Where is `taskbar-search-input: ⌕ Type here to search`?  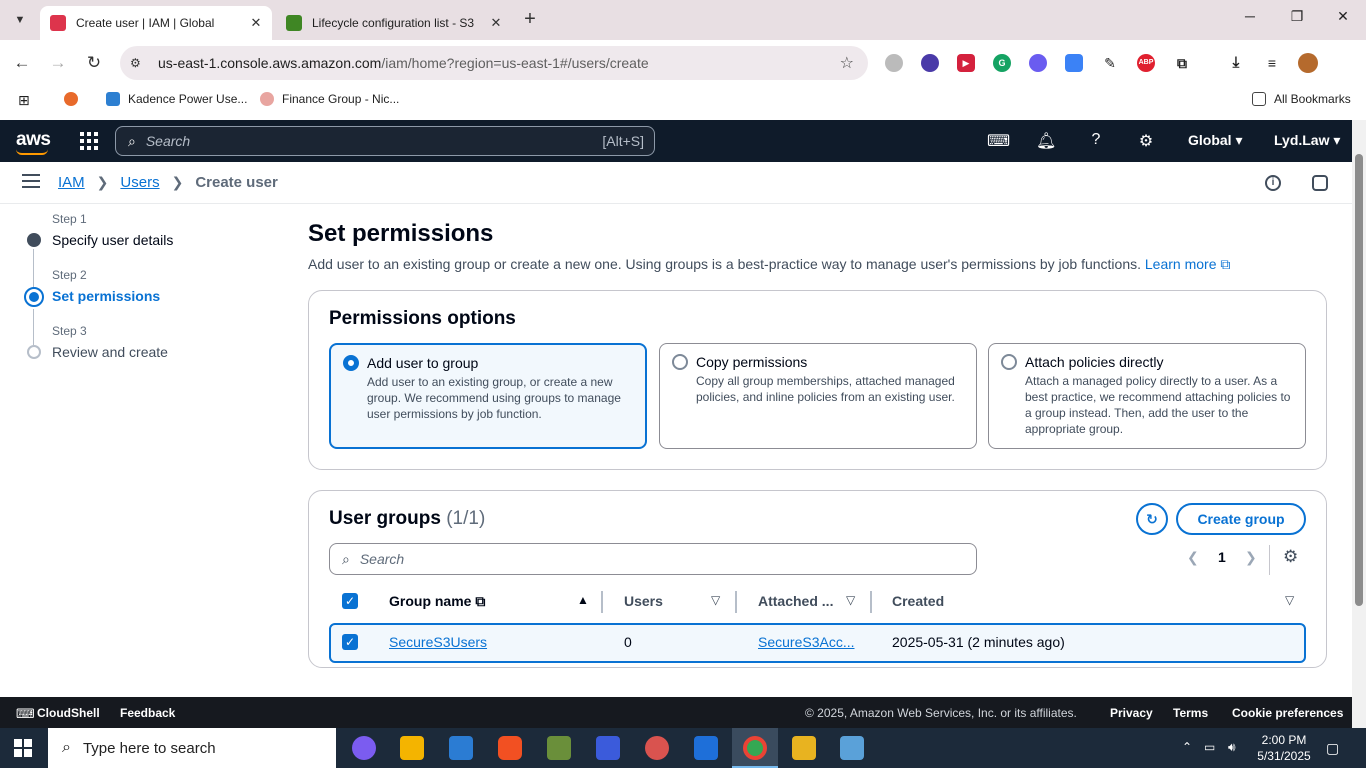 taskbar-search-input: ⌕ Type here to search is located at coordinates (192, 748).